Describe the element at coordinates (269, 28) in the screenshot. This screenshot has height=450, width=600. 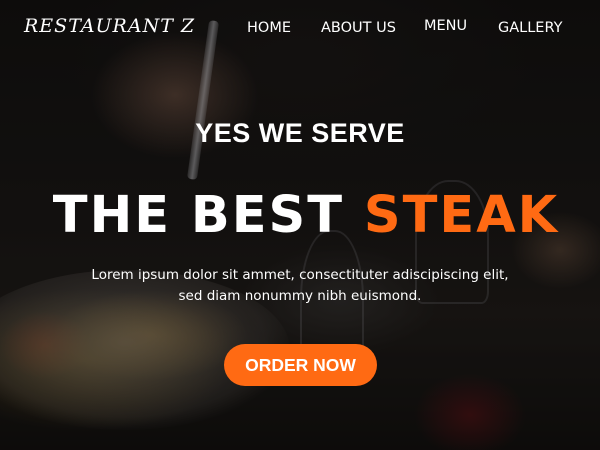
I see `nav-item-home: HOME` at that location.